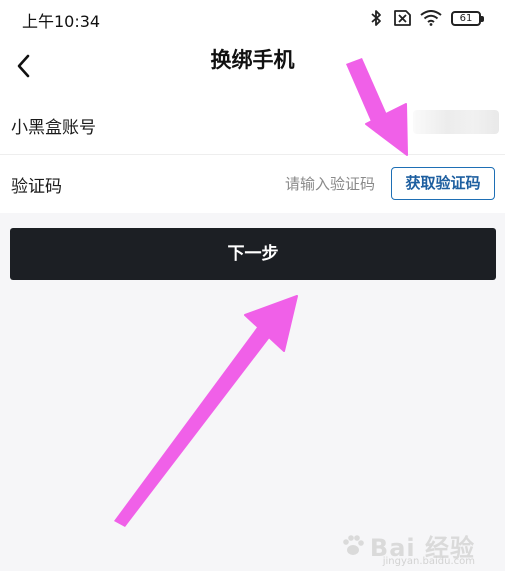 This screenshot has height=571, width=505. Describe the element at coordinates (407, 547) in the screenshot. I see `watermark: Bai 经验 jingyan.baidu.com` at that location.